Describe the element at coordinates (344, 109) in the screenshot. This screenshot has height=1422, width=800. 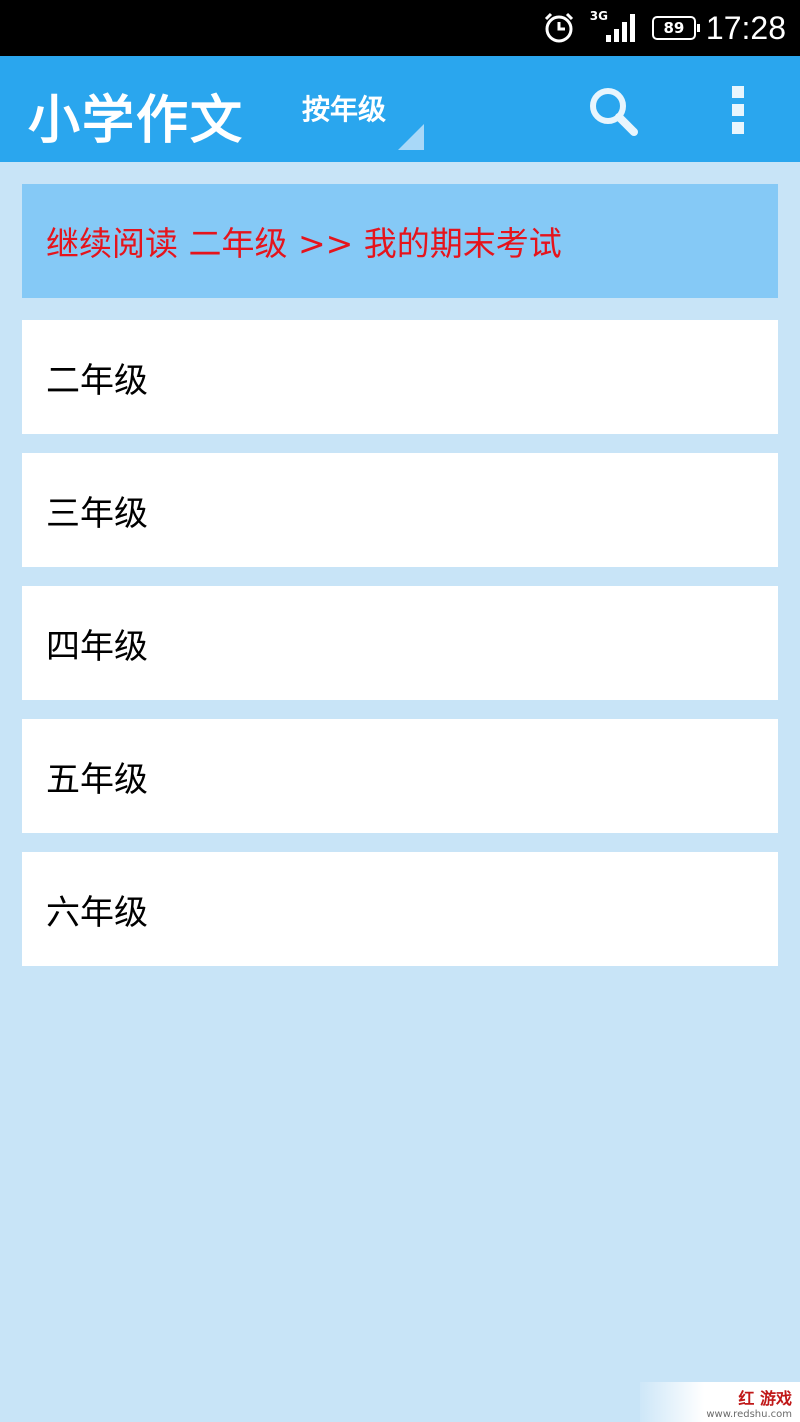
I see `spinner-label: 按年级` at that location.